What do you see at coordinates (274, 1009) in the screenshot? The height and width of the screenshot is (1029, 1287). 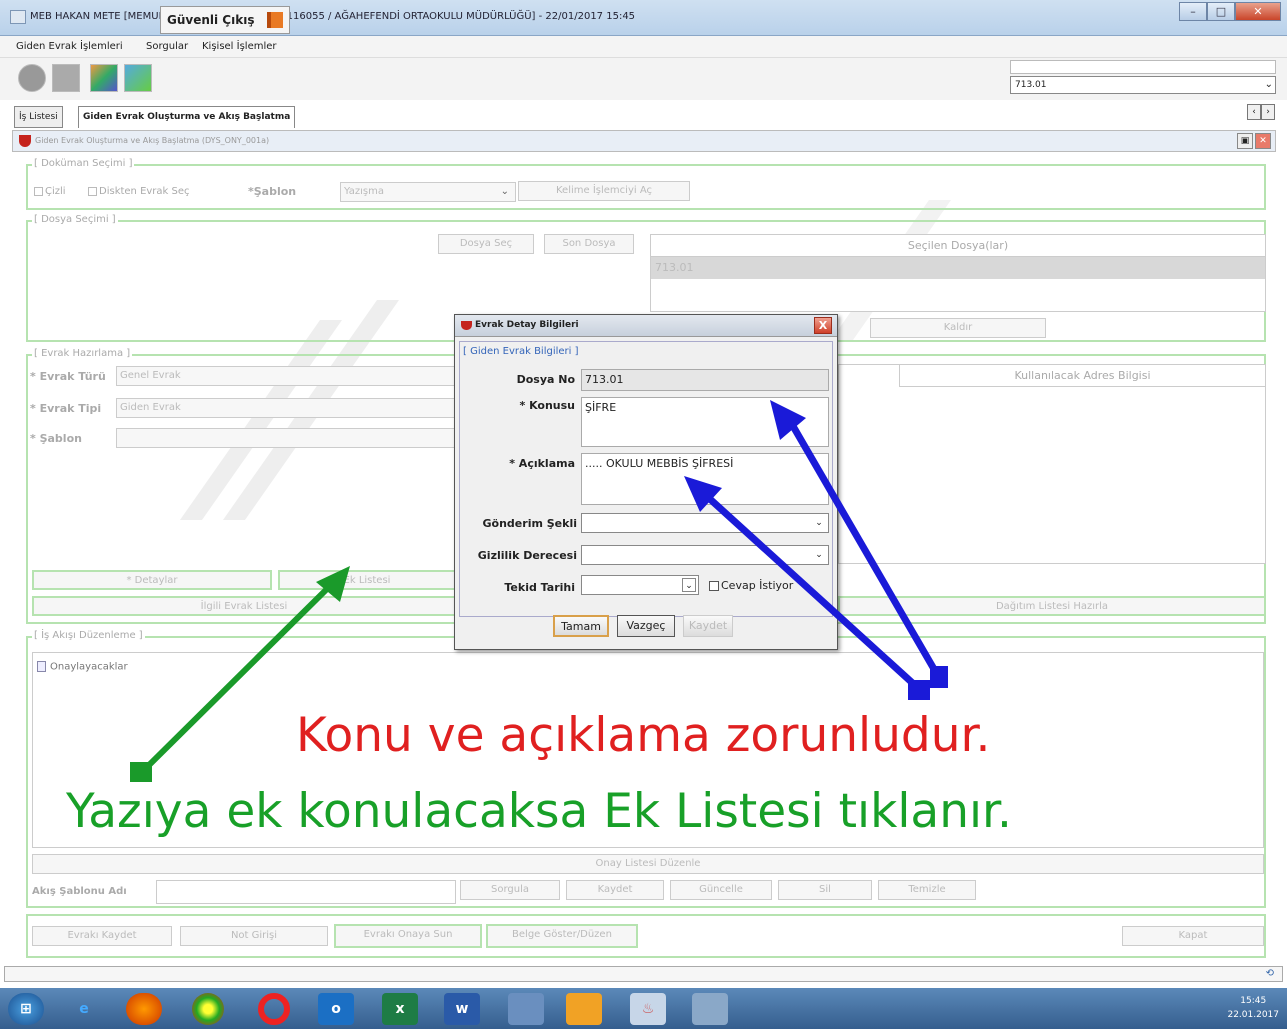 I see `opera-icon` at bounding box center [274, 1009].